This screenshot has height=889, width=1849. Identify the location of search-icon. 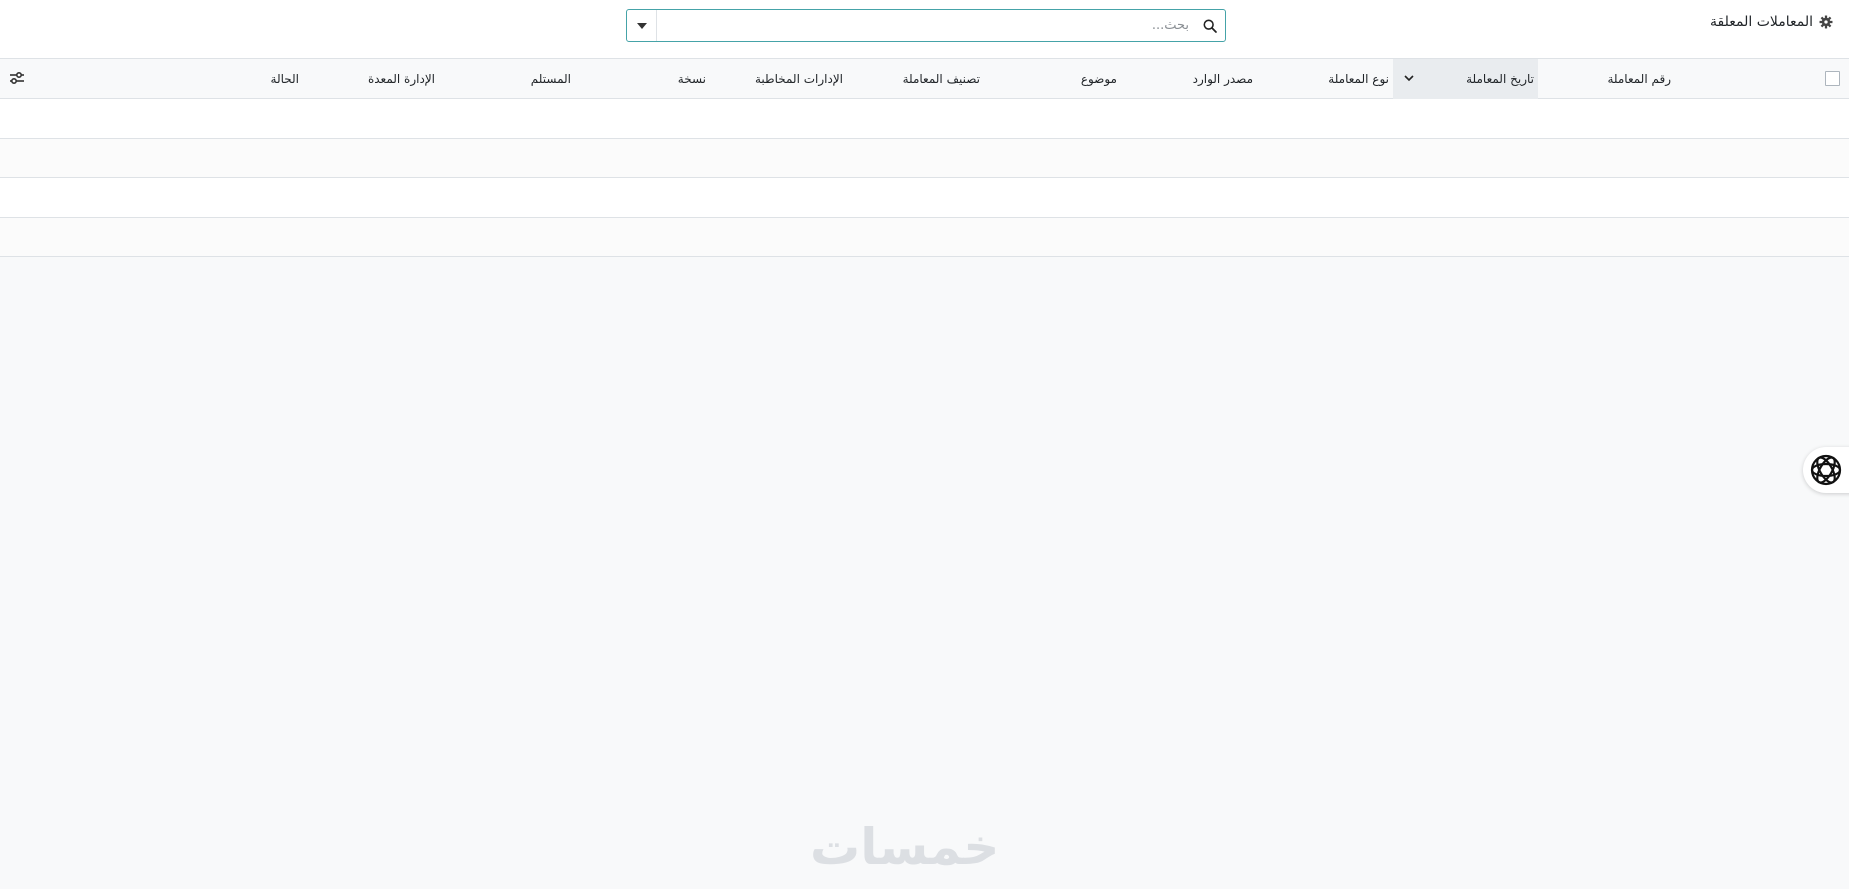
(1210, 26).